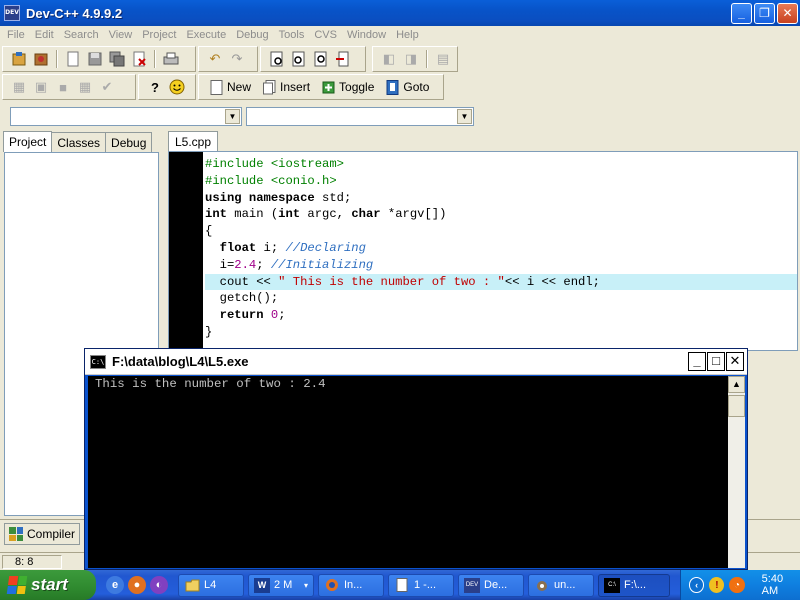 This screenshot has width=800, height=600. What do you see at coordinates (411, 59) in the screenshot?
I see `remove-from-project-icon: ◨` at bounding box center [411, 59].